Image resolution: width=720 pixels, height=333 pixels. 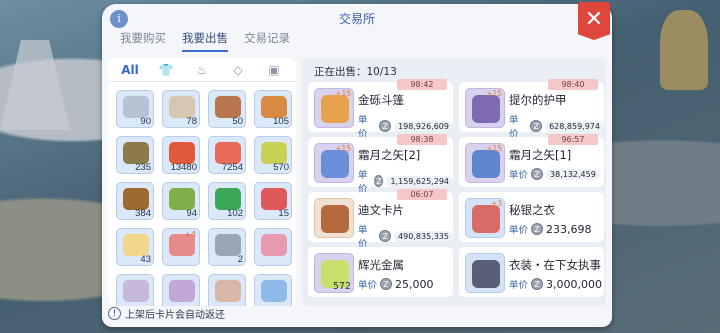 I want to click on inventory-slot: 570, so click(x=273, y=155).